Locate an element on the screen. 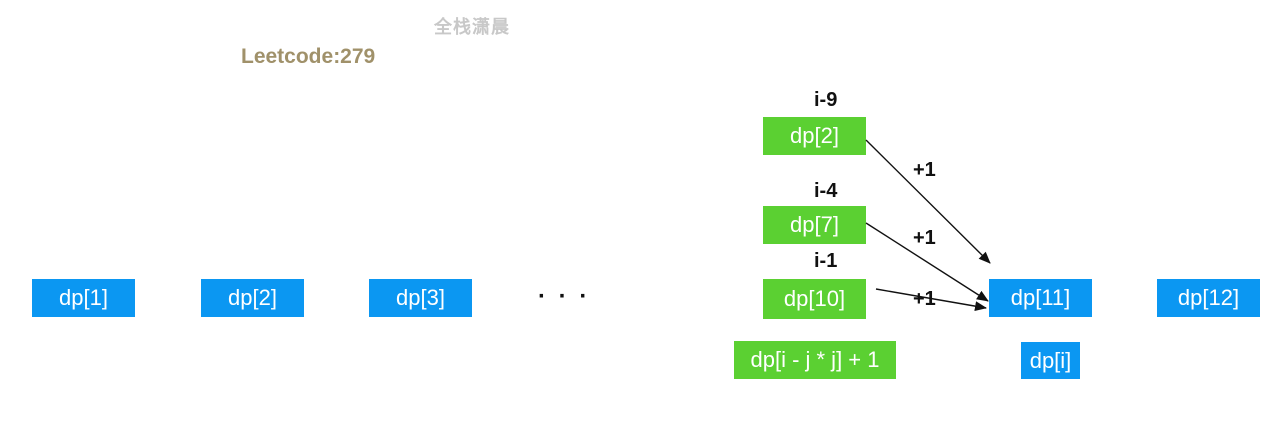 This screenshot has height=438, width=1281. arrow-dp10-to-dp11 is located at coordinates (931, 300).